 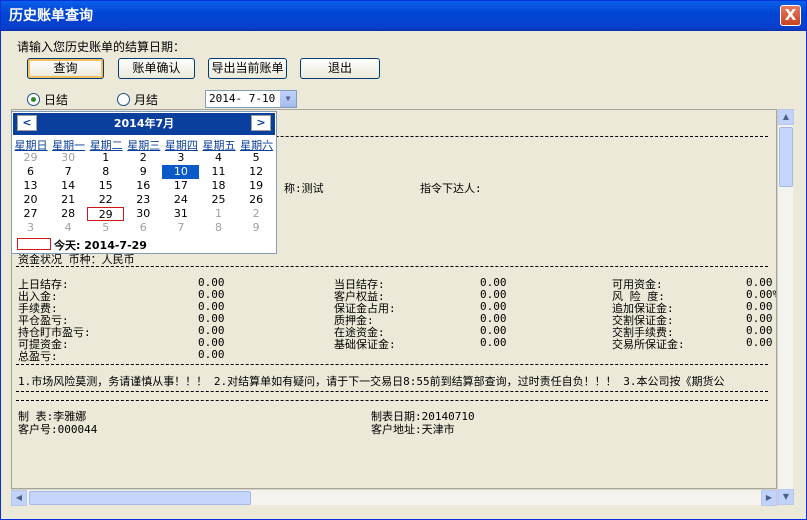 I want to click on client-number: 客户号:000044, so click(x=58, y=429).